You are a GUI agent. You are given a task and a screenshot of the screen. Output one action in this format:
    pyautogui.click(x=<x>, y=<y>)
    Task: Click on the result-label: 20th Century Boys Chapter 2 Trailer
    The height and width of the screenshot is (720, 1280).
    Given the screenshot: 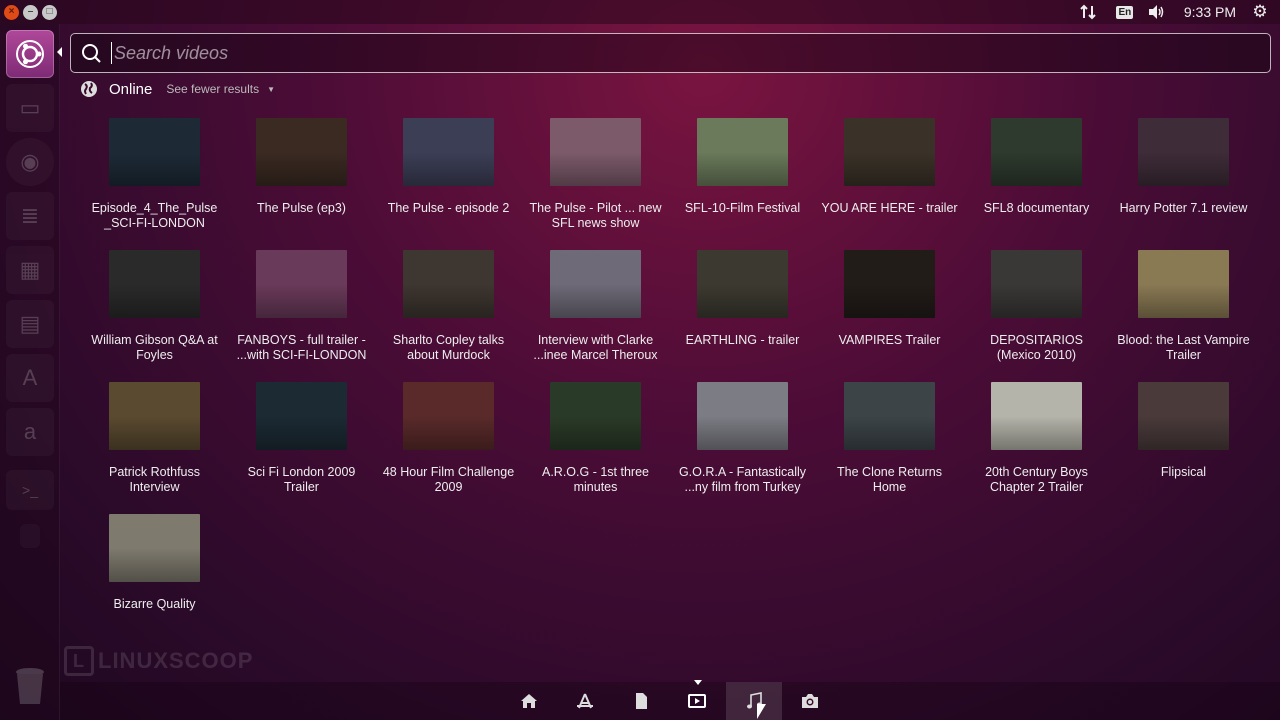 What is the action you would take?
    pyautogui.click(x=1036, y=479)
    